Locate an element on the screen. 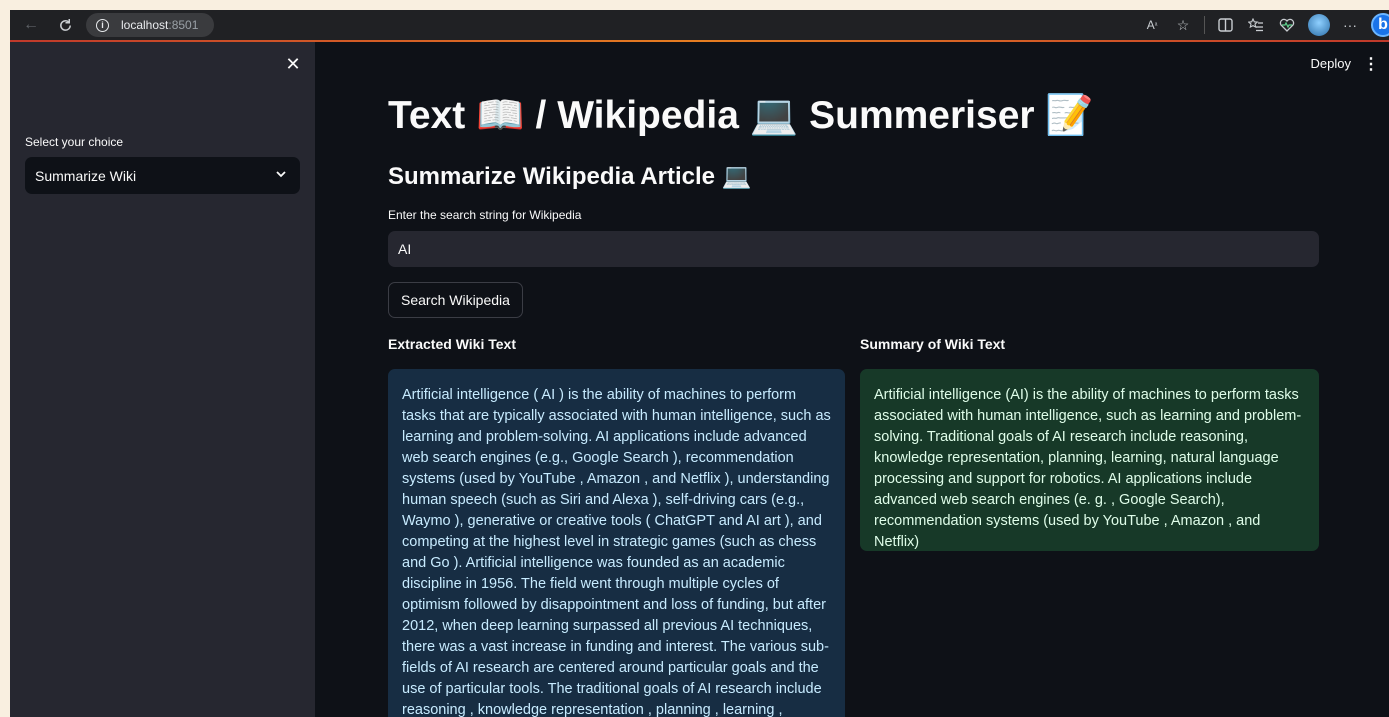 The width and height of the screenshot is (1389, 717). bing-copilot-icon: b is located at coordinates (1380, 25).